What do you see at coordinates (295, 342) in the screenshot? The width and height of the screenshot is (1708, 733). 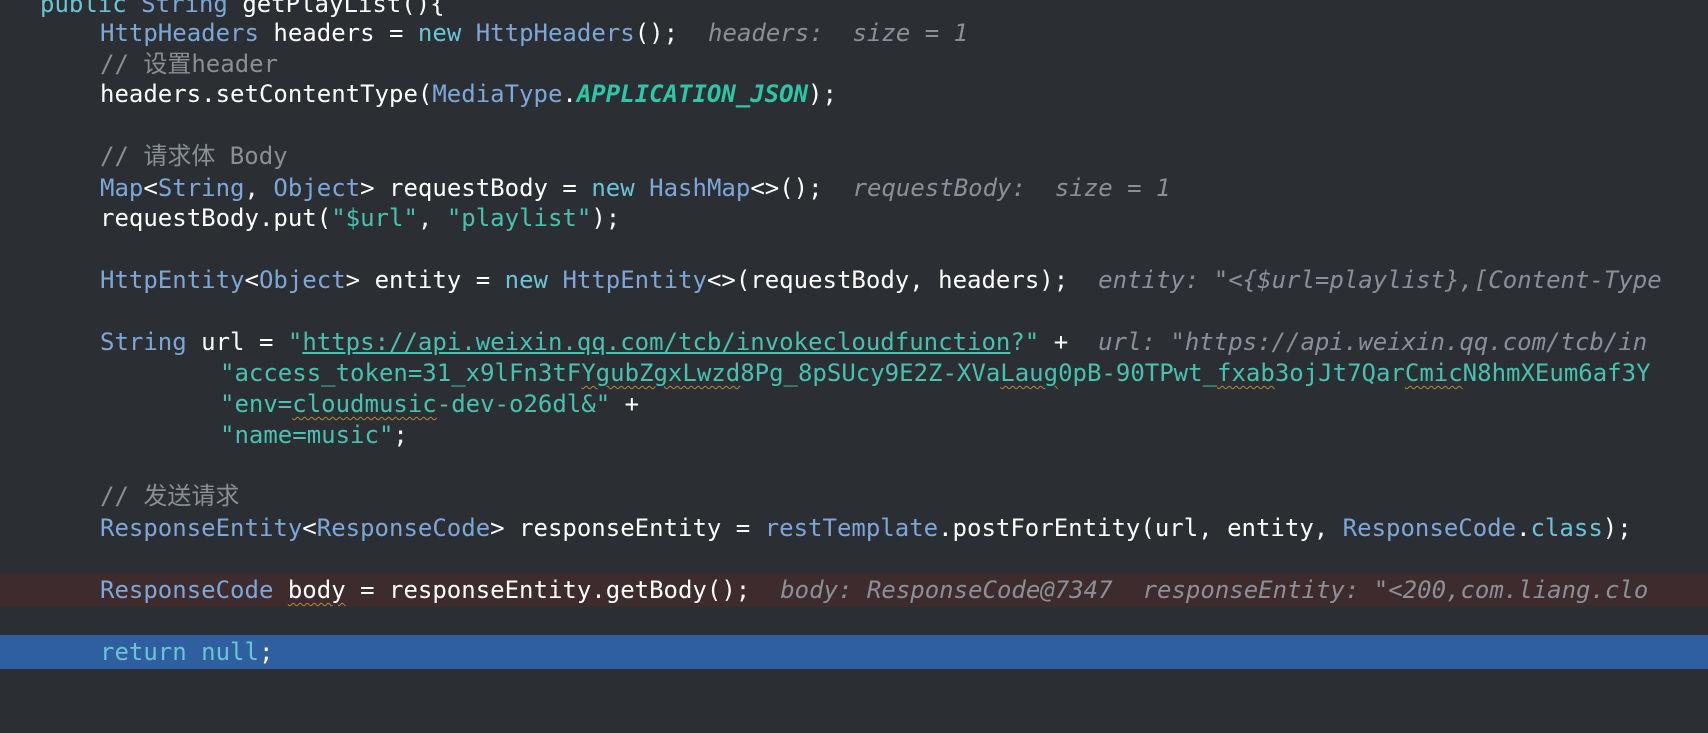 I see `string-quote: "` at bounding box center [295, 342].